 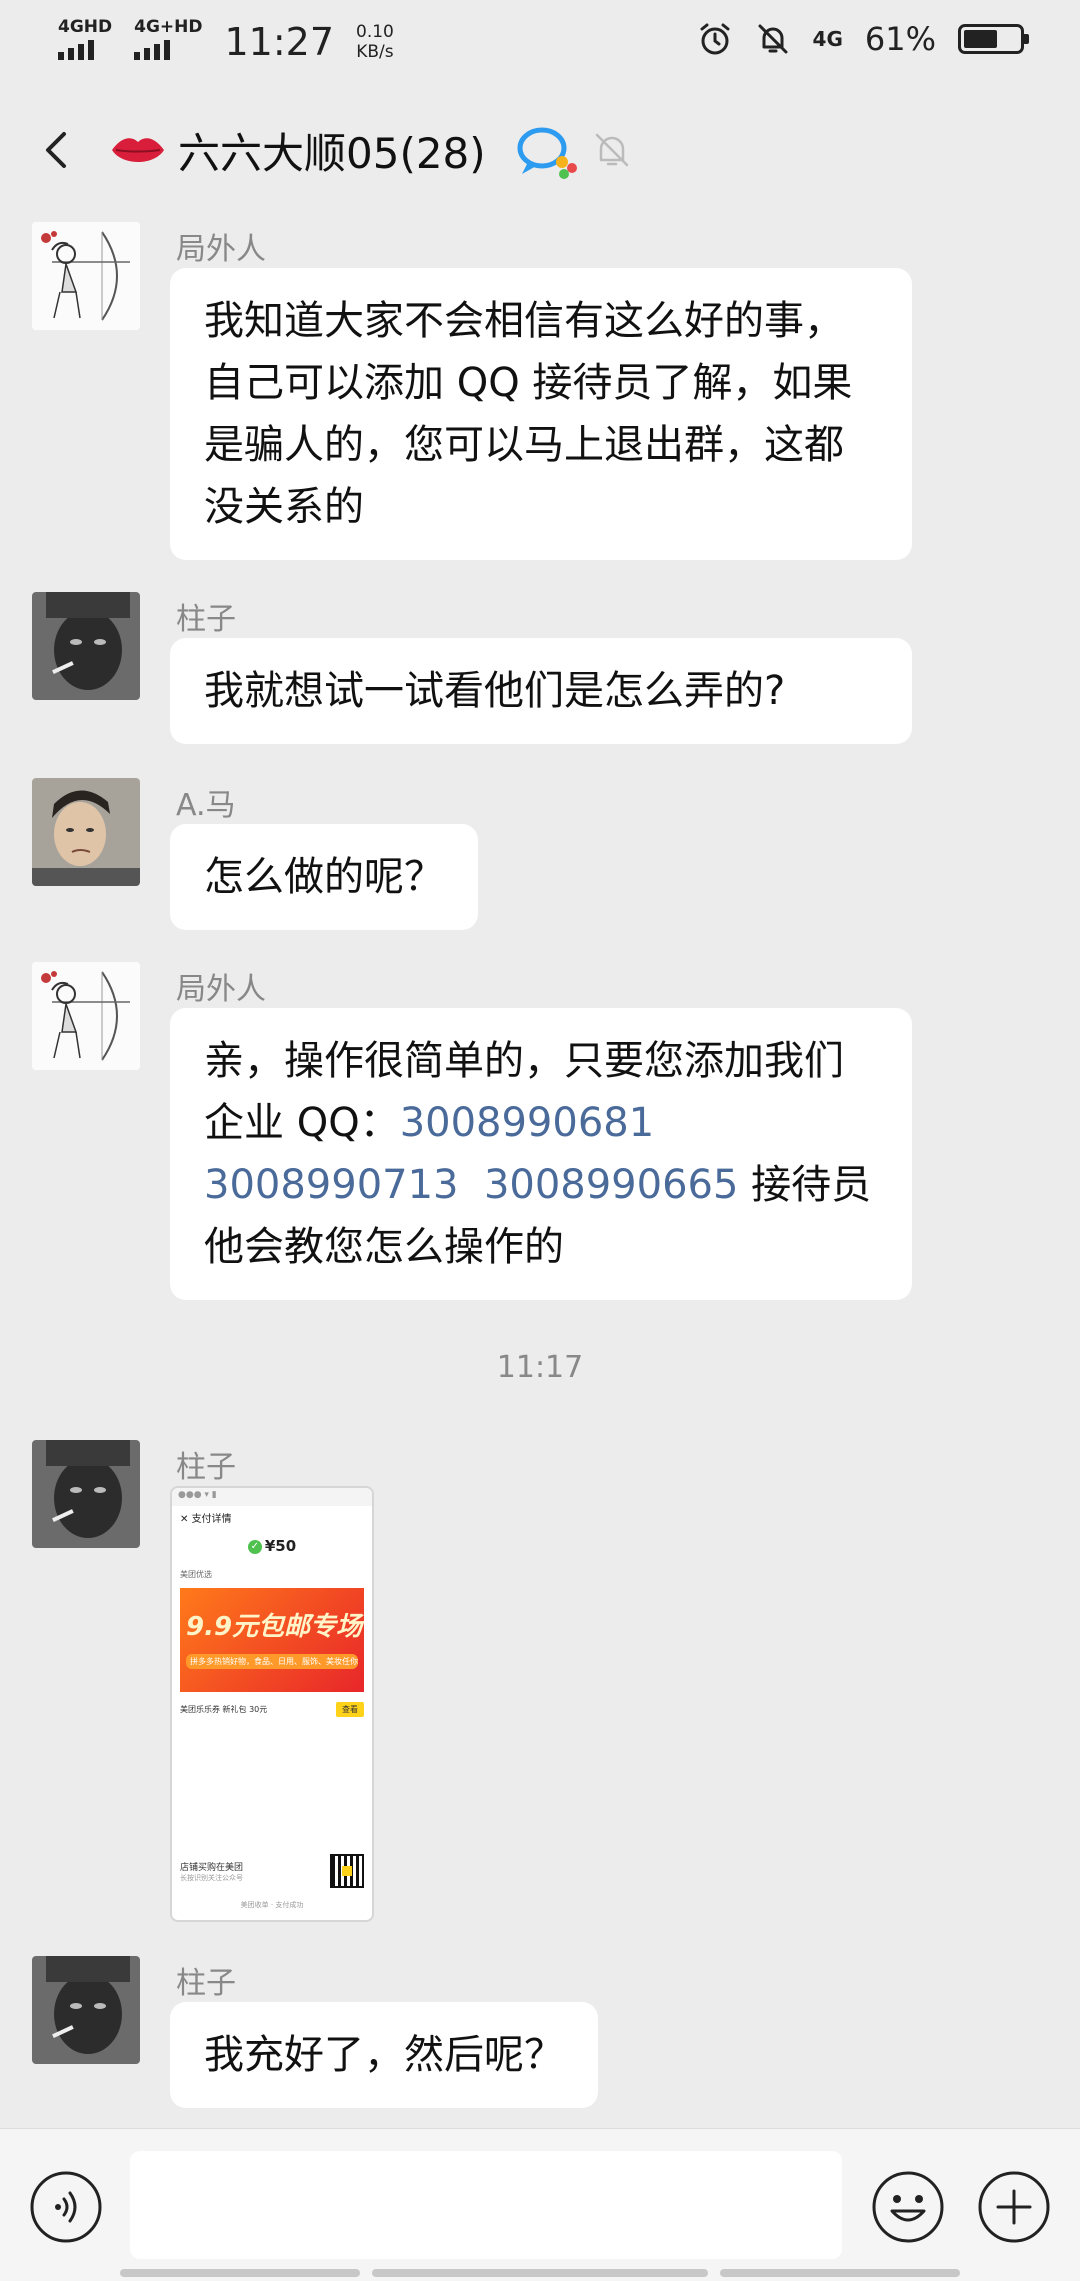 What do you see at coordinates (527, 1123) in the screenshot?
I see `qq-number-link: 3008990681` at bounding box center [527, 1123].